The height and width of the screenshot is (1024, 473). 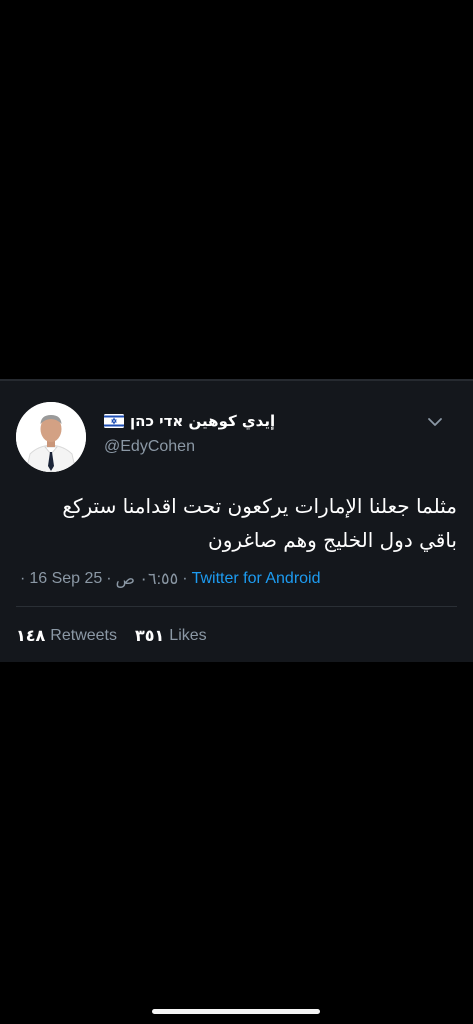 What do you see at coordinates (236, 1011) in the screenshot?
I see `home-indicator` at bounding box center [236, 1011].